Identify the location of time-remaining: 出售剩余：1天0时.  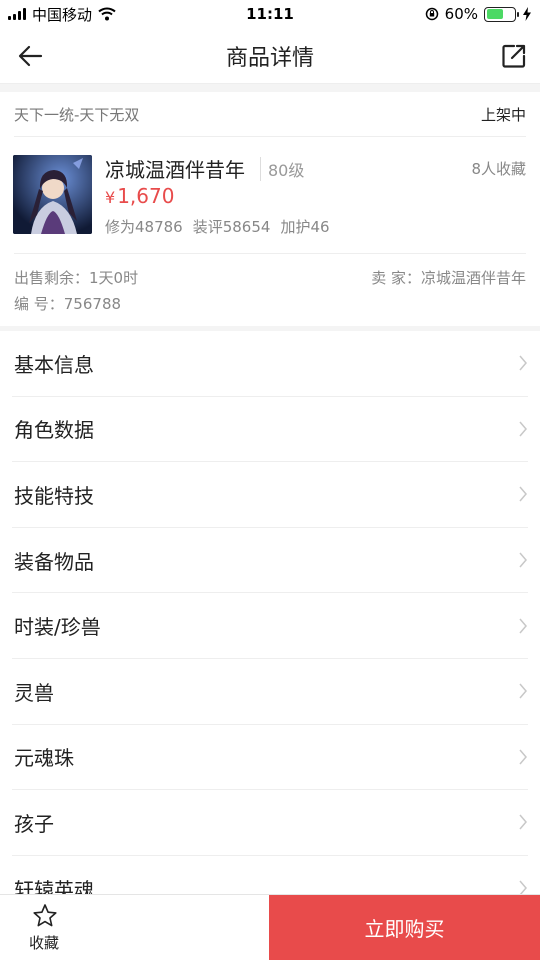
(76, 278).